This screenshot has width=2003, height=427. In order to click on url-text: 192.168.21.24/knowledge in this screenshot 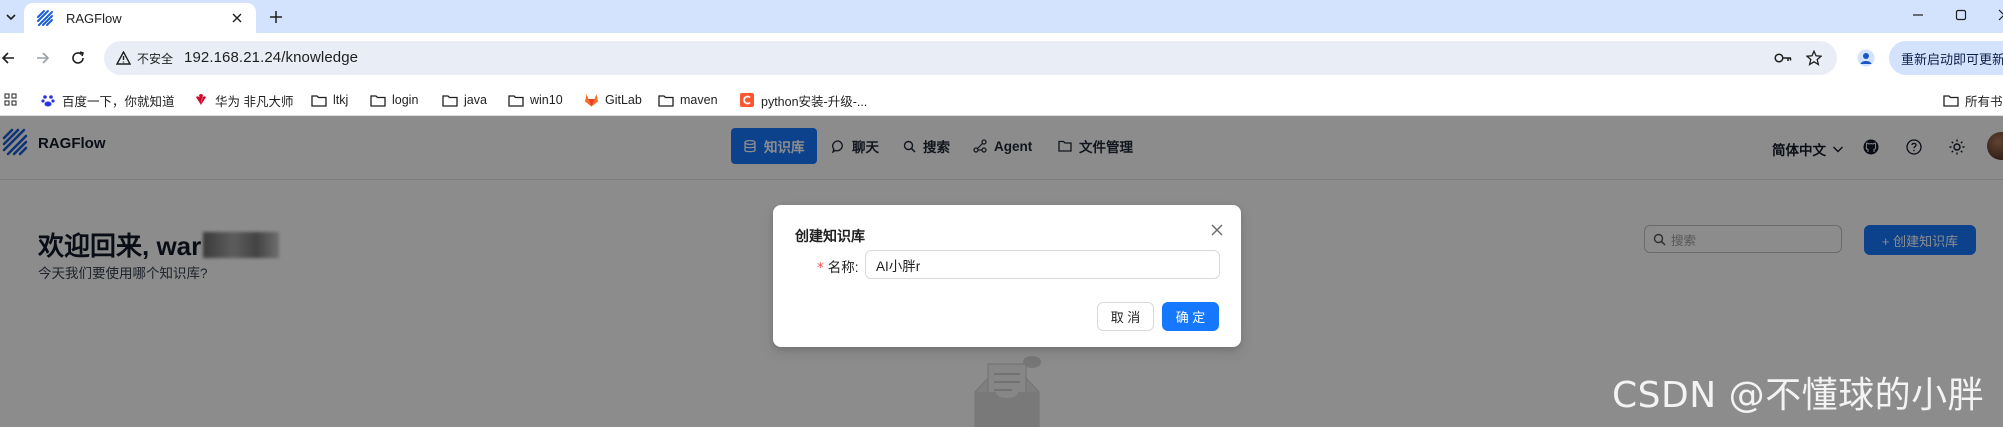, I will do `click(271, 57)`.